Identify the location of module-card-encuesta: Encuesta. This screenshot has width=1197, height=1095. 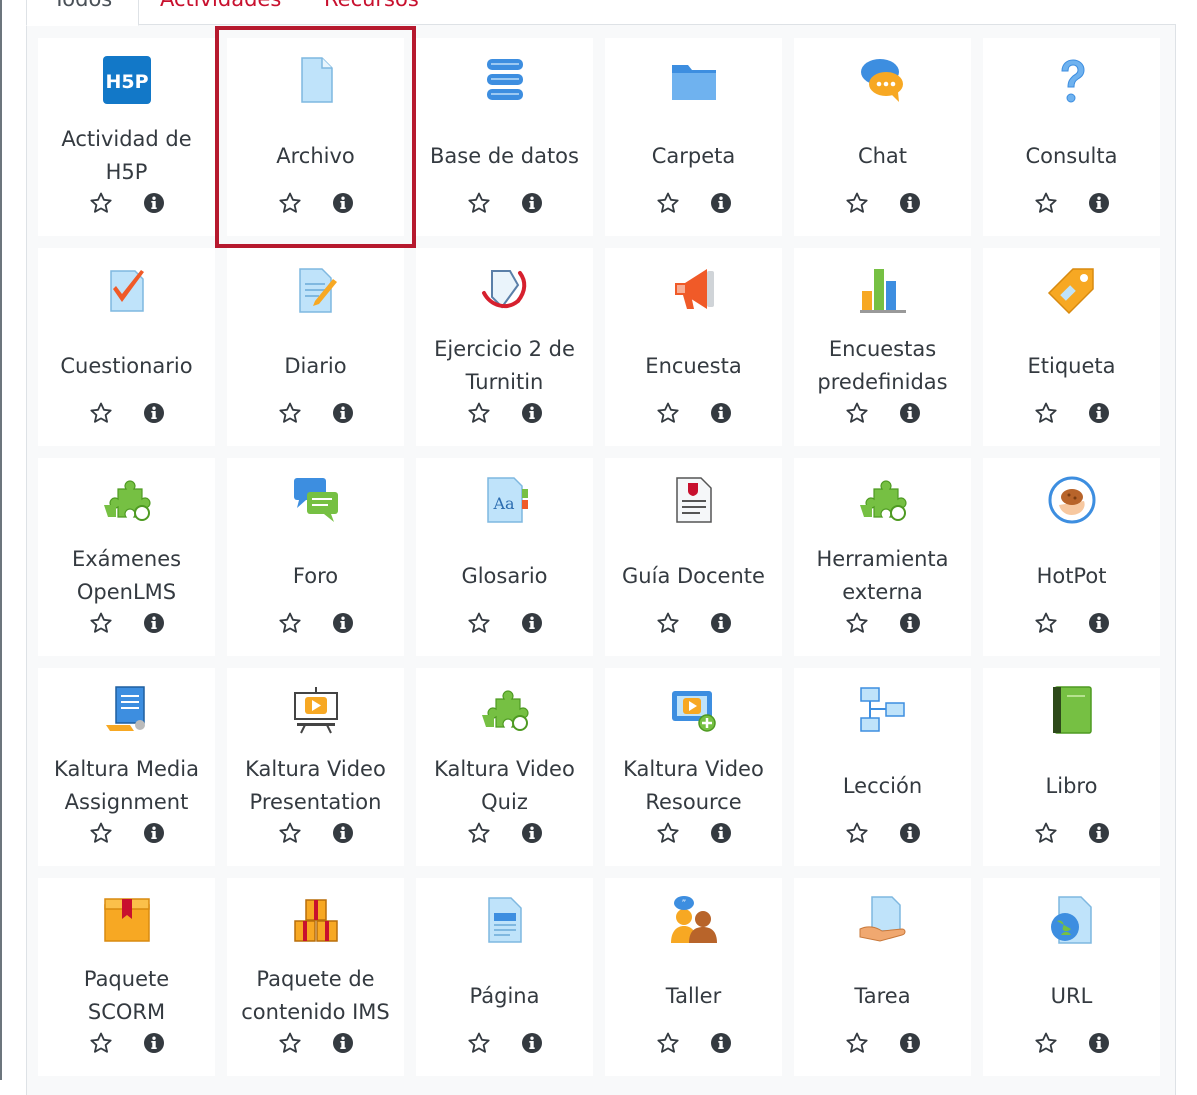
(693, 347).